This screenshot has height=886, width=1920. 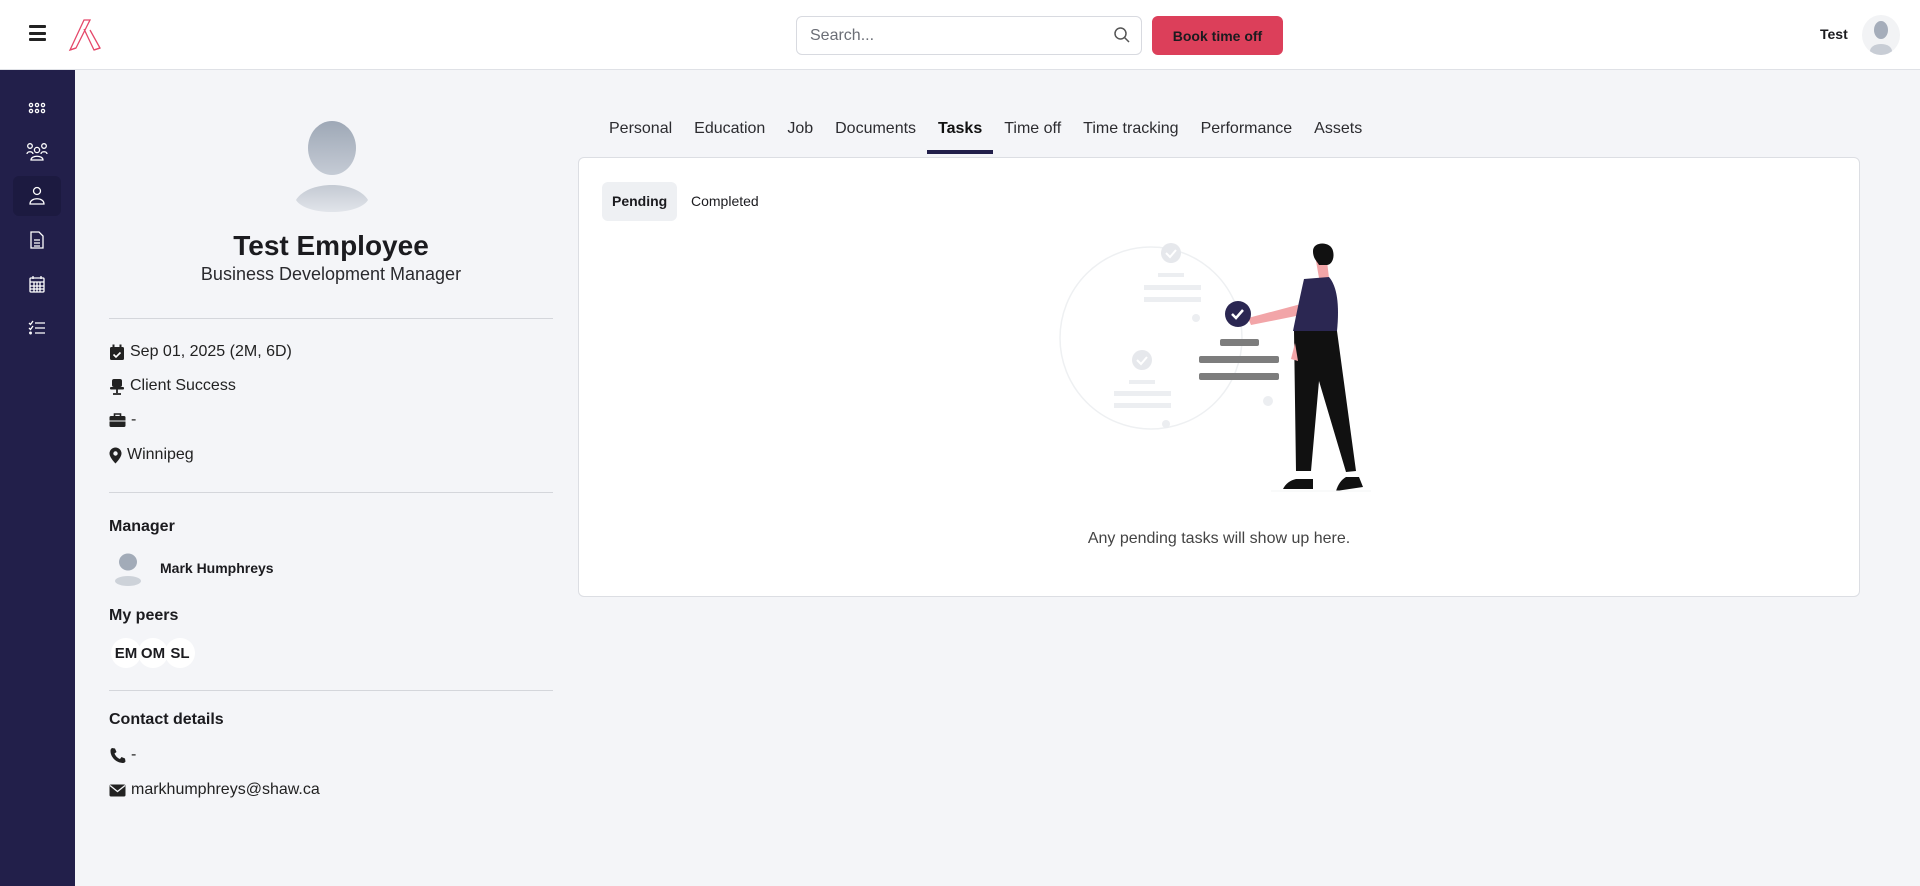 What do you see at coordinates (640, 137) in the screenshot?
I see `tab-personal: Personal` at bounding box center [640, 137].